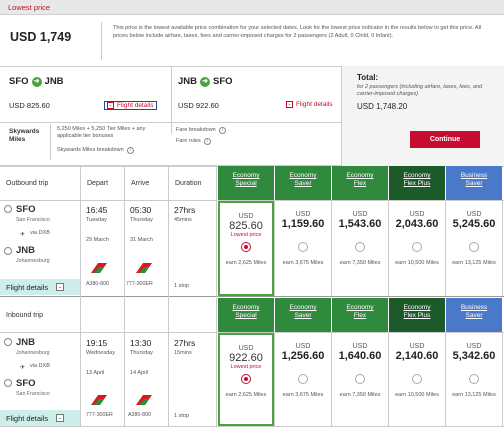 This screenshot has height=429, width=504. Describe the element at coordinates (99, 415) in the screenshot. I see `inbound-aircraft-1: 777-300ER` at that location.